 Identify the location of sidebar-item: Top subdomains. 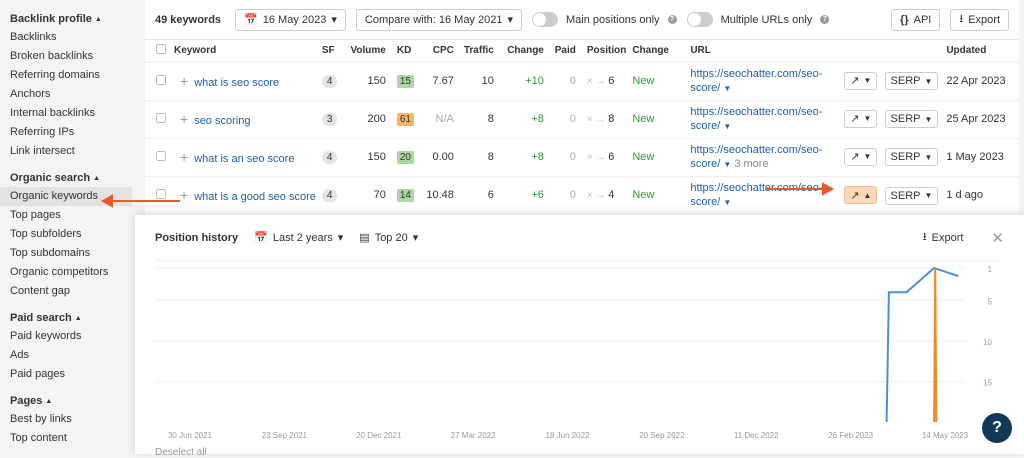
(70, 253).